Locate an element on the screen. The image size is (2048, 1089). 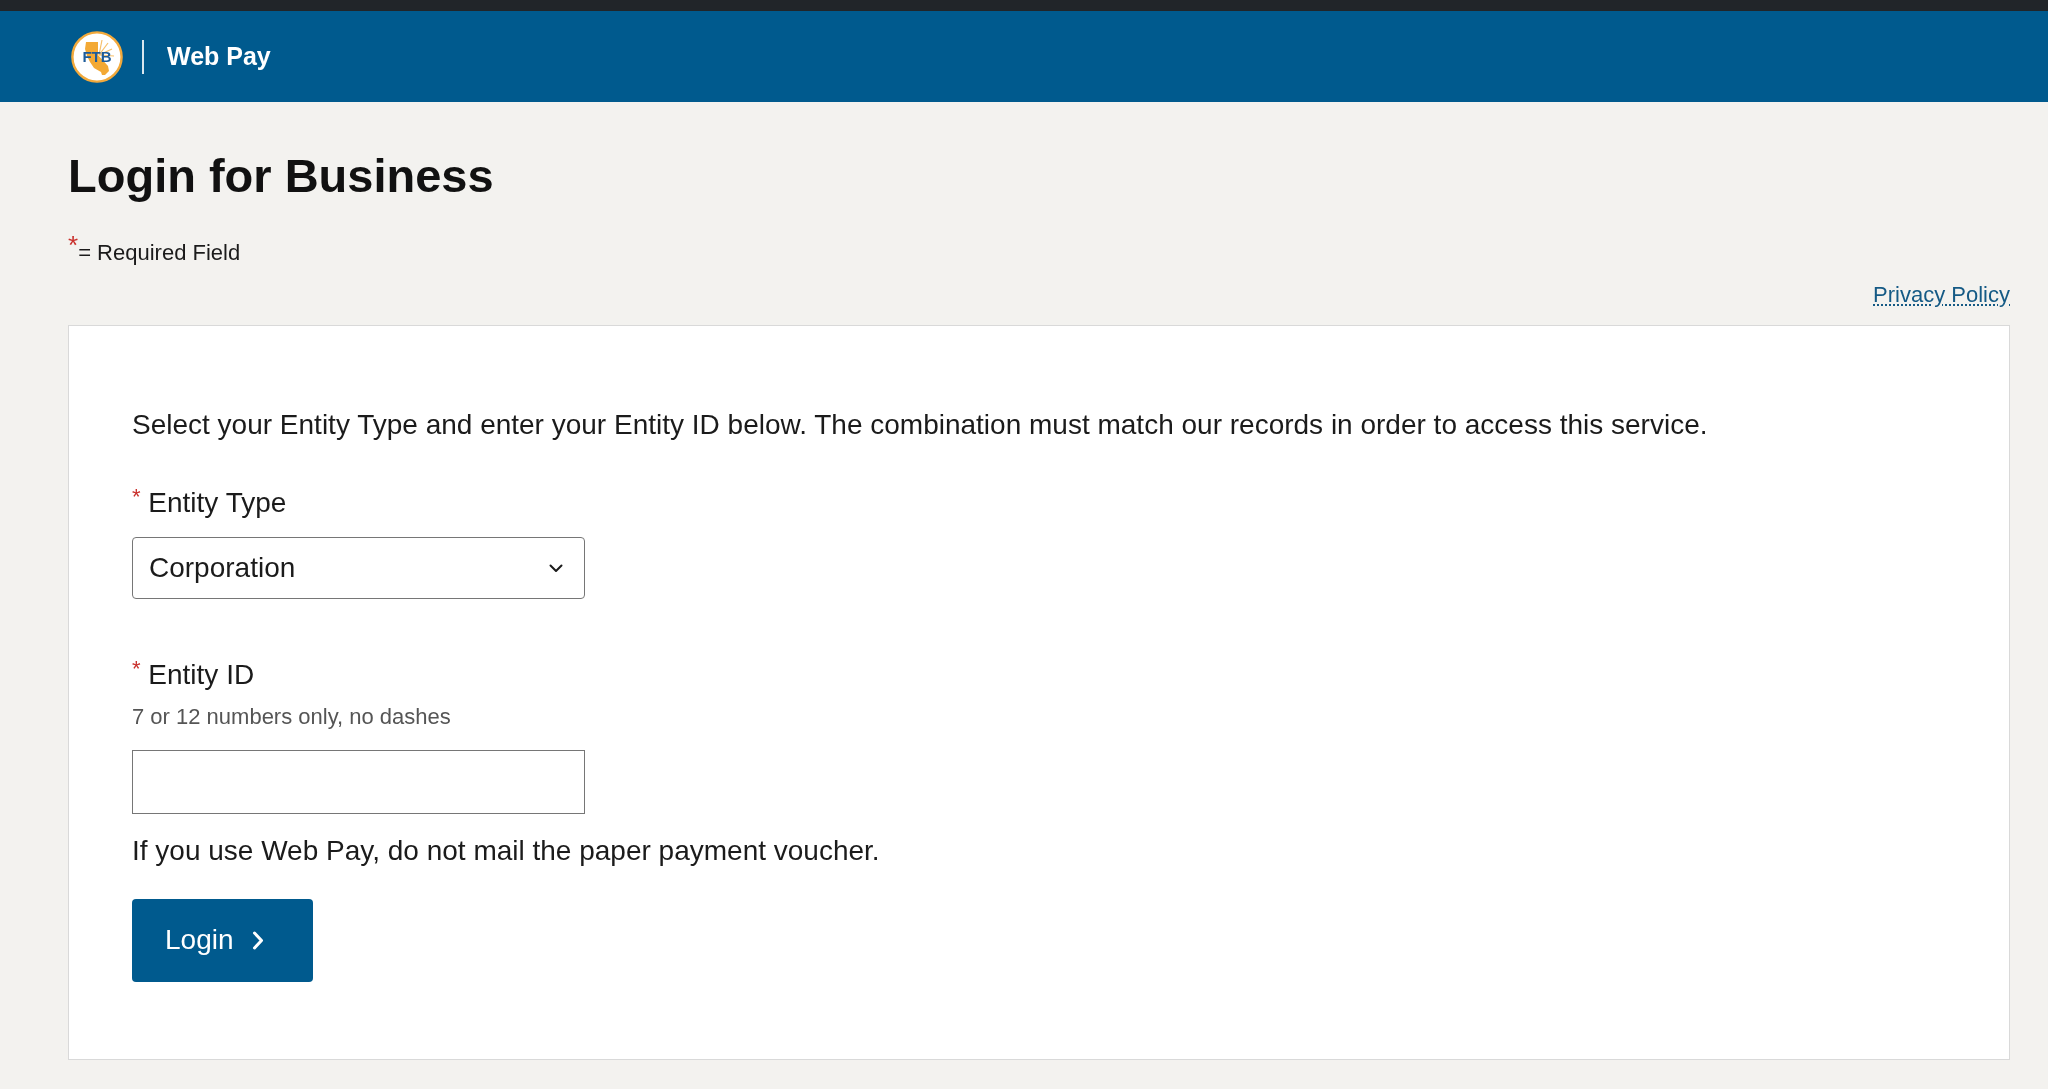
entity-id-input is located at coordinates (358, 782).